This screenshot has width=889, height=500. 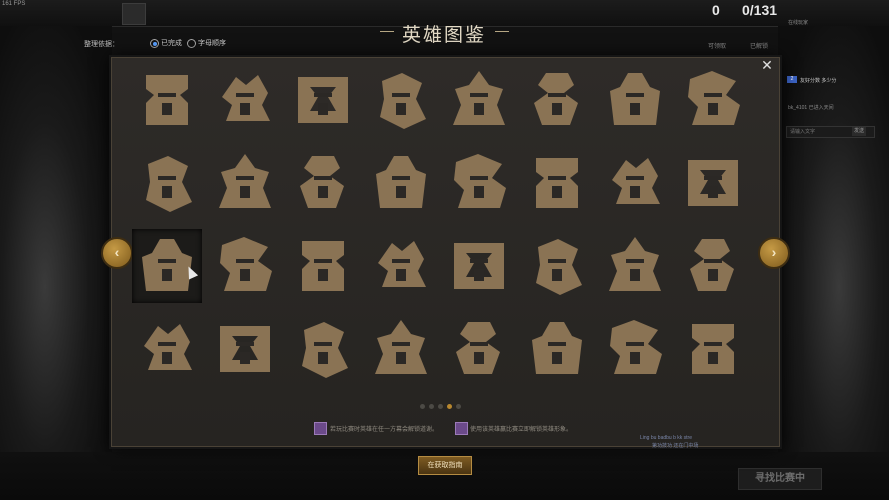 What do you see at coordinates (461, 428) in the screenshot?
I see `hint-right-icon` at bounding box center [461, 428].